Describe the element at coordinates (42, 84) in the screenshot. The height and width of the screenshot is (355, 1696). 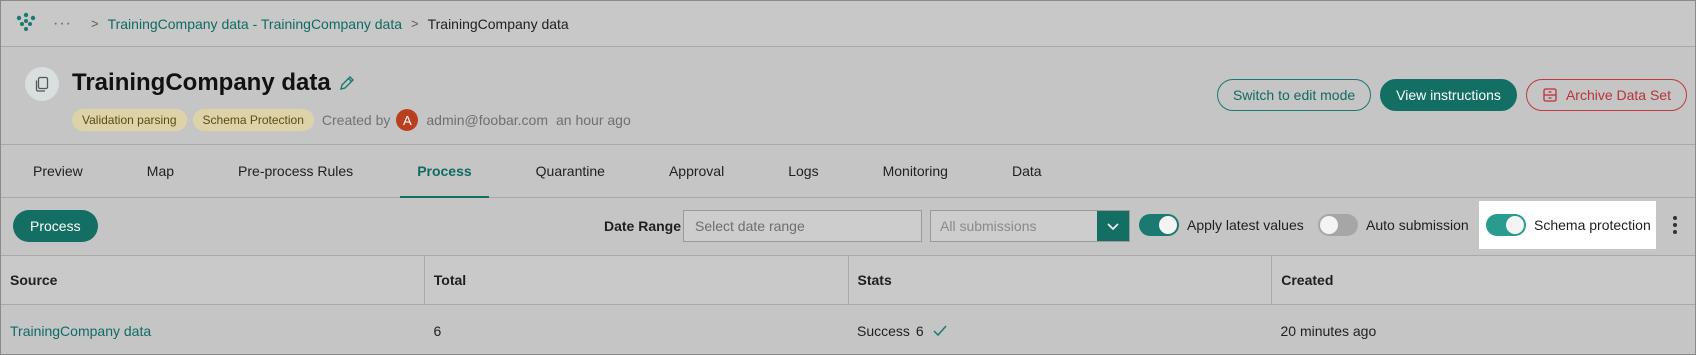
I see `copy-icon` at that location.